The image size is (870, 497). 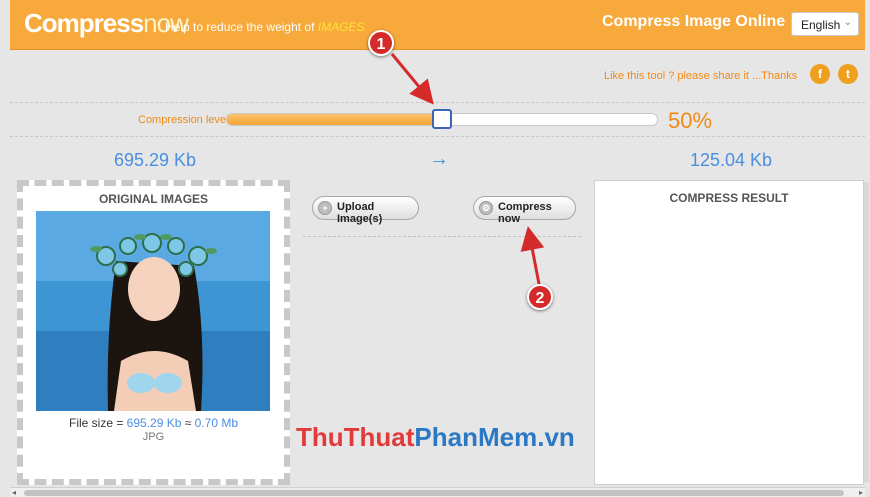 I want to click on file-size-info: File size = 695.29 Kb ≈ 0.70 Mb, so click(x=153, y=423).